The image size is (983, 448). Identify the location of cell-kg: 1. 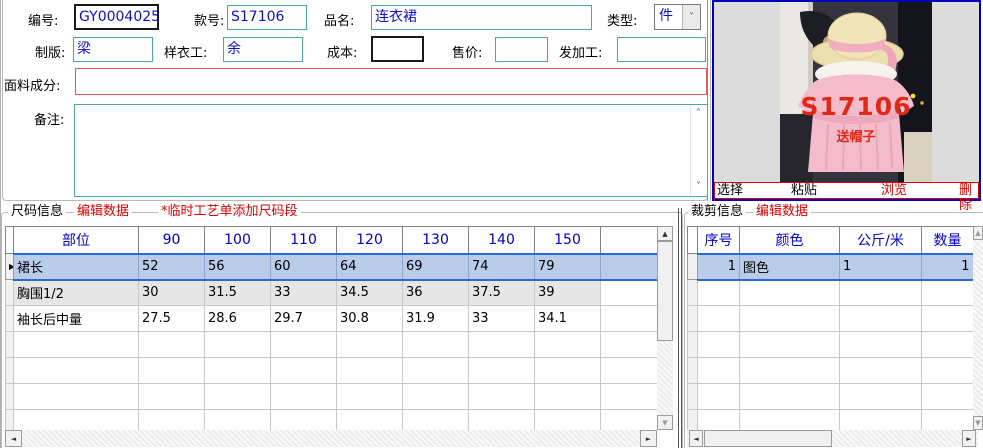
(880, 266).